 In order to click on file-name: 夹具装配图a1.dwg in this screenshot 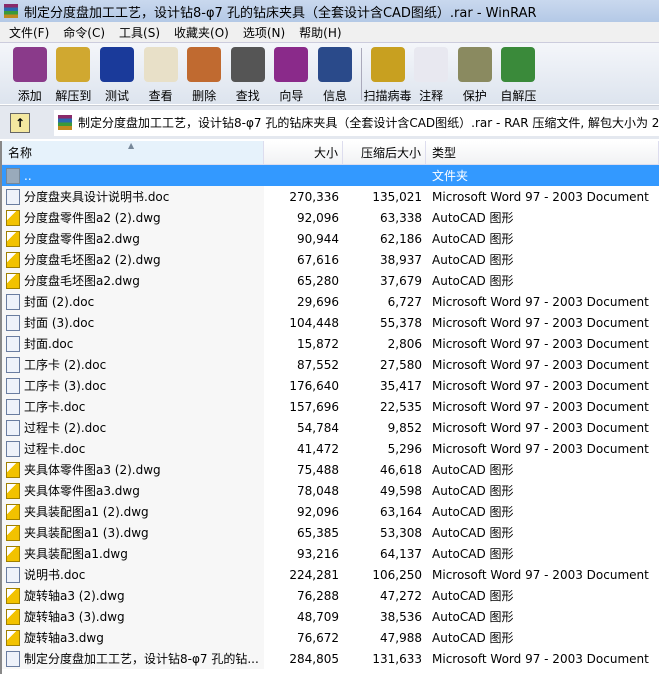, I will do `click(76, 554)`.